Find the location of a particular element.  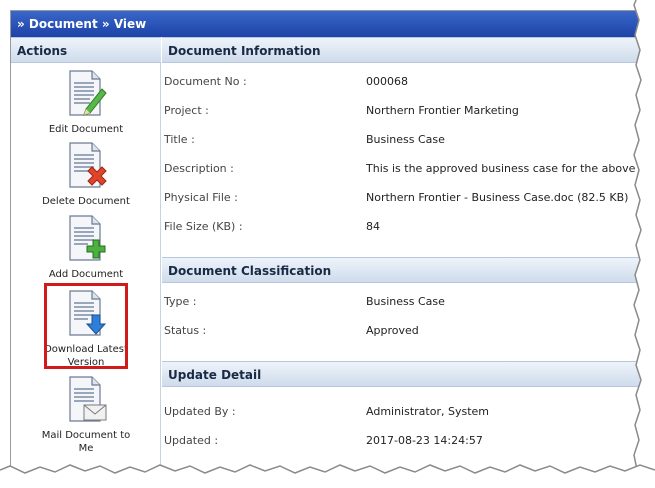

physical-file-label: Physical File : is located at coordinates (201, 197).